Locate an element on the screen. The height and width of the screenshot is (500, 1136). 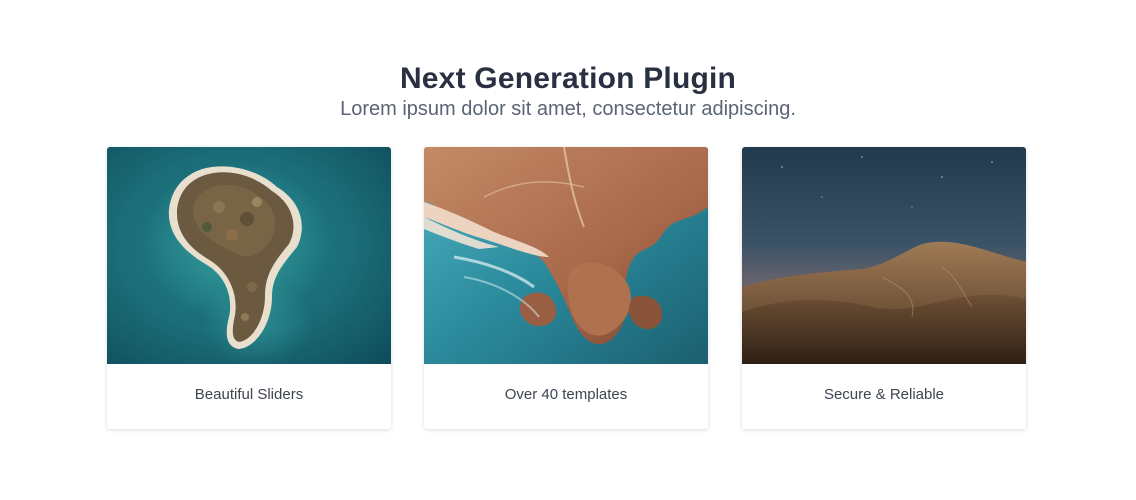
aerial-coastline-photo is located at coordinates (566, 255).